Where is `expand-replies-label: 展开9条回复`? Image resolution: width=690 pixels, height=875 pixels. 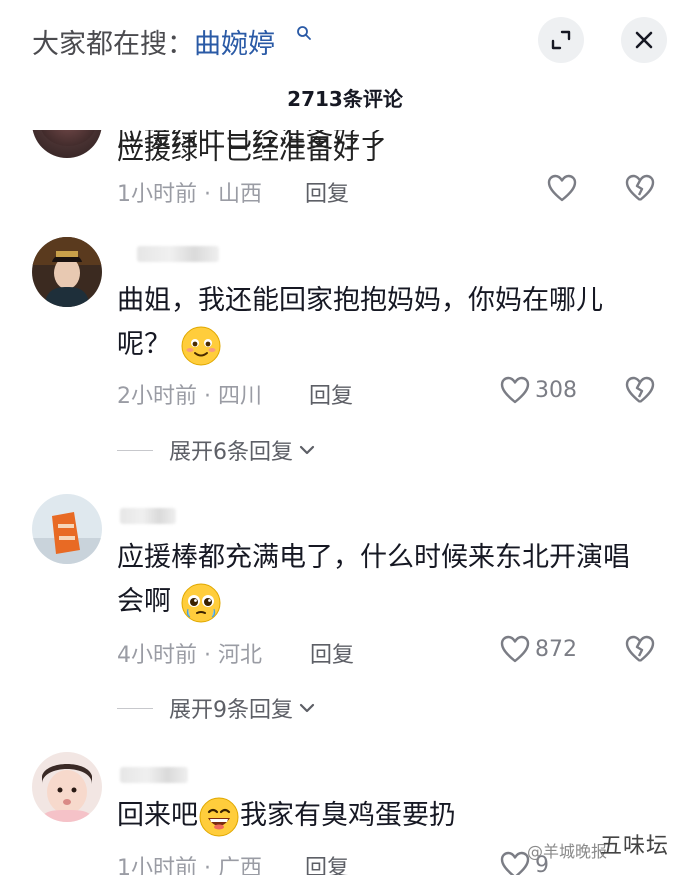 expand-replies-label: 展开9条回复 is located at coordinates (231, 710).